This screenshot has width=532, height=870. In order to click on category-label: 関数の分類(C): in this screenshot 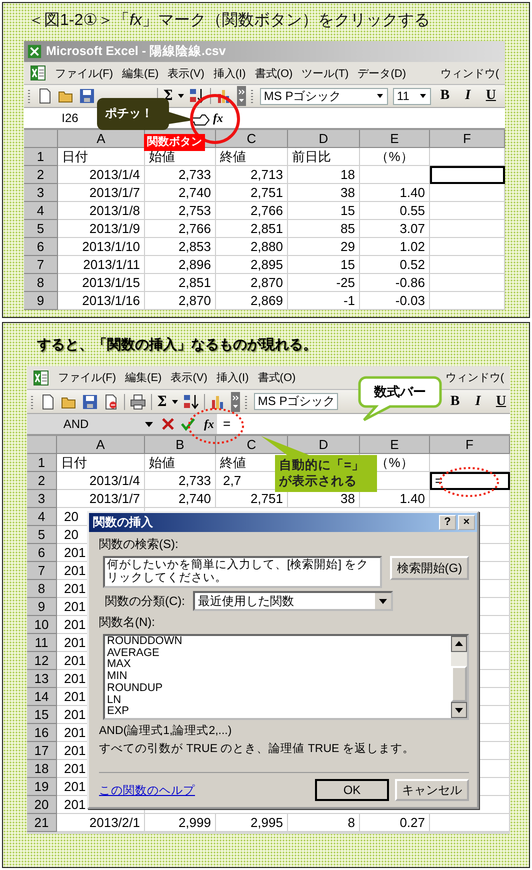, I will do `click(145, 601)`.